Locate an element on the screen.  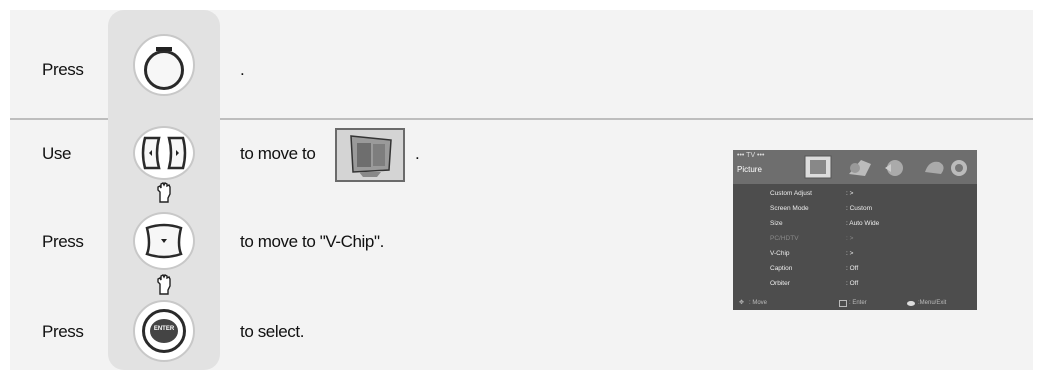
osd-row-label: PC/HDTV is located at coordinates (784, 238).